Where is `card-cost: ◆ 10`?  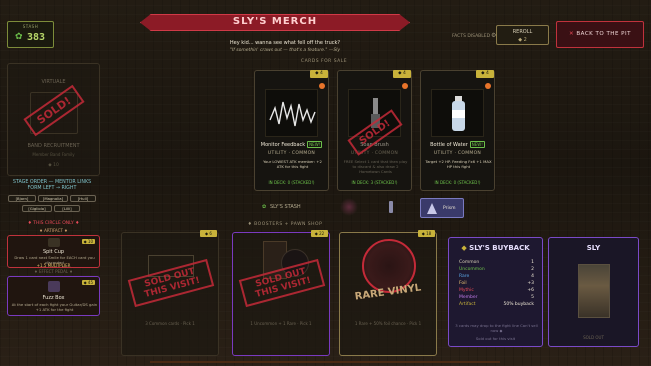
card-cost: ◆ 10 is located at coordinates (53, 165).